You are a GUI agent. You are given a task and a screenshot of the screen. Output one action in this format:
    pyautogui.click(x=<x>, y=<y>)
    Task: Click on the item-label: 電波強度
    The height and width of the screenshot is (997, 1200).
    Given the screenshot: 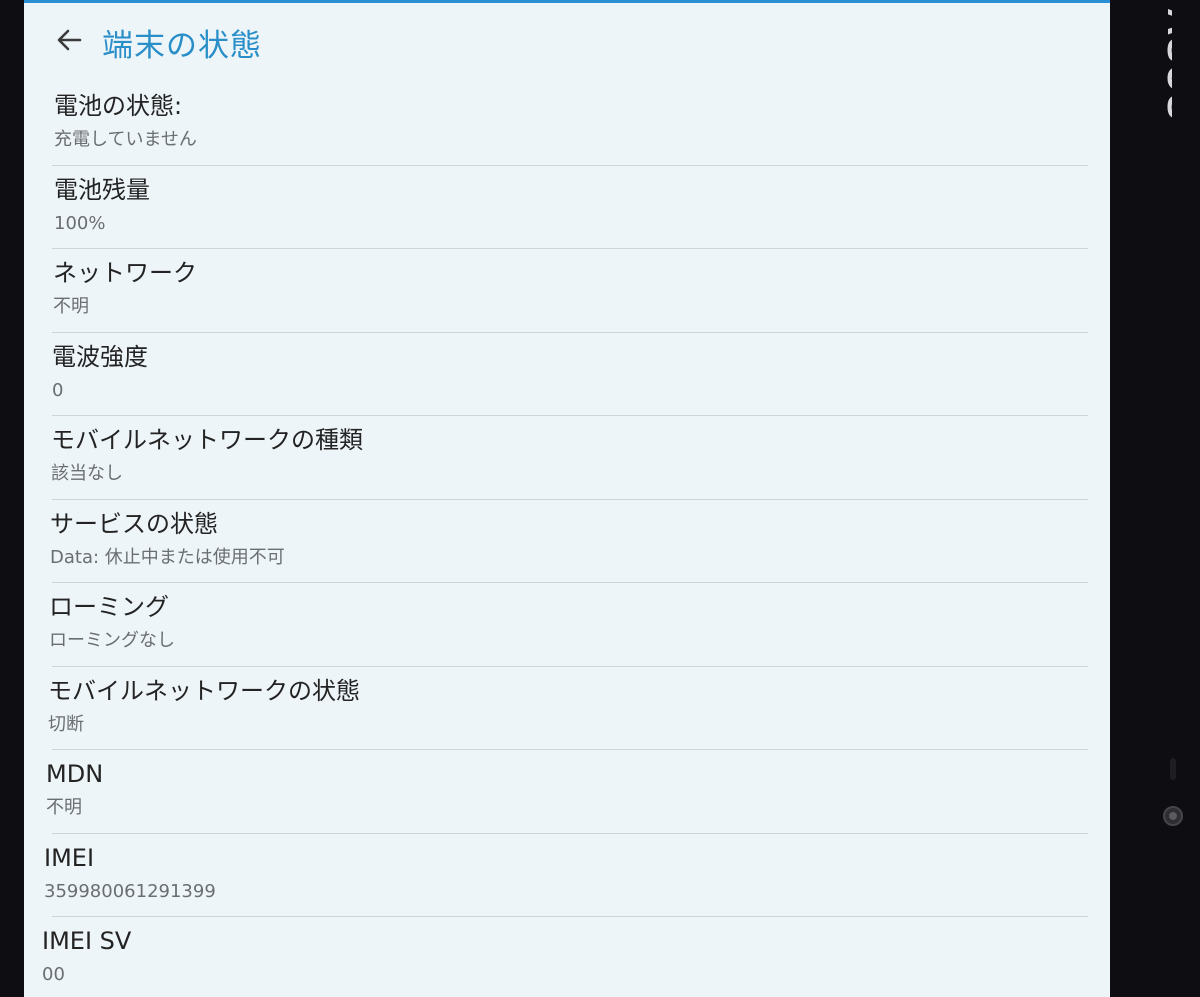 What is the action you would take?
    pyautogui.click(x=100, y=356)
    